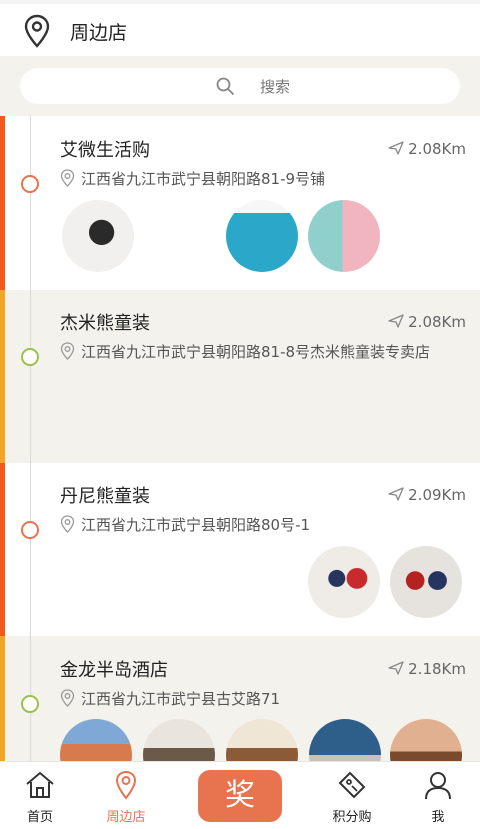 The width and height of the screenshot is (480, 829). I want to click on search-placeholder: 搜索, so click(275, 87).